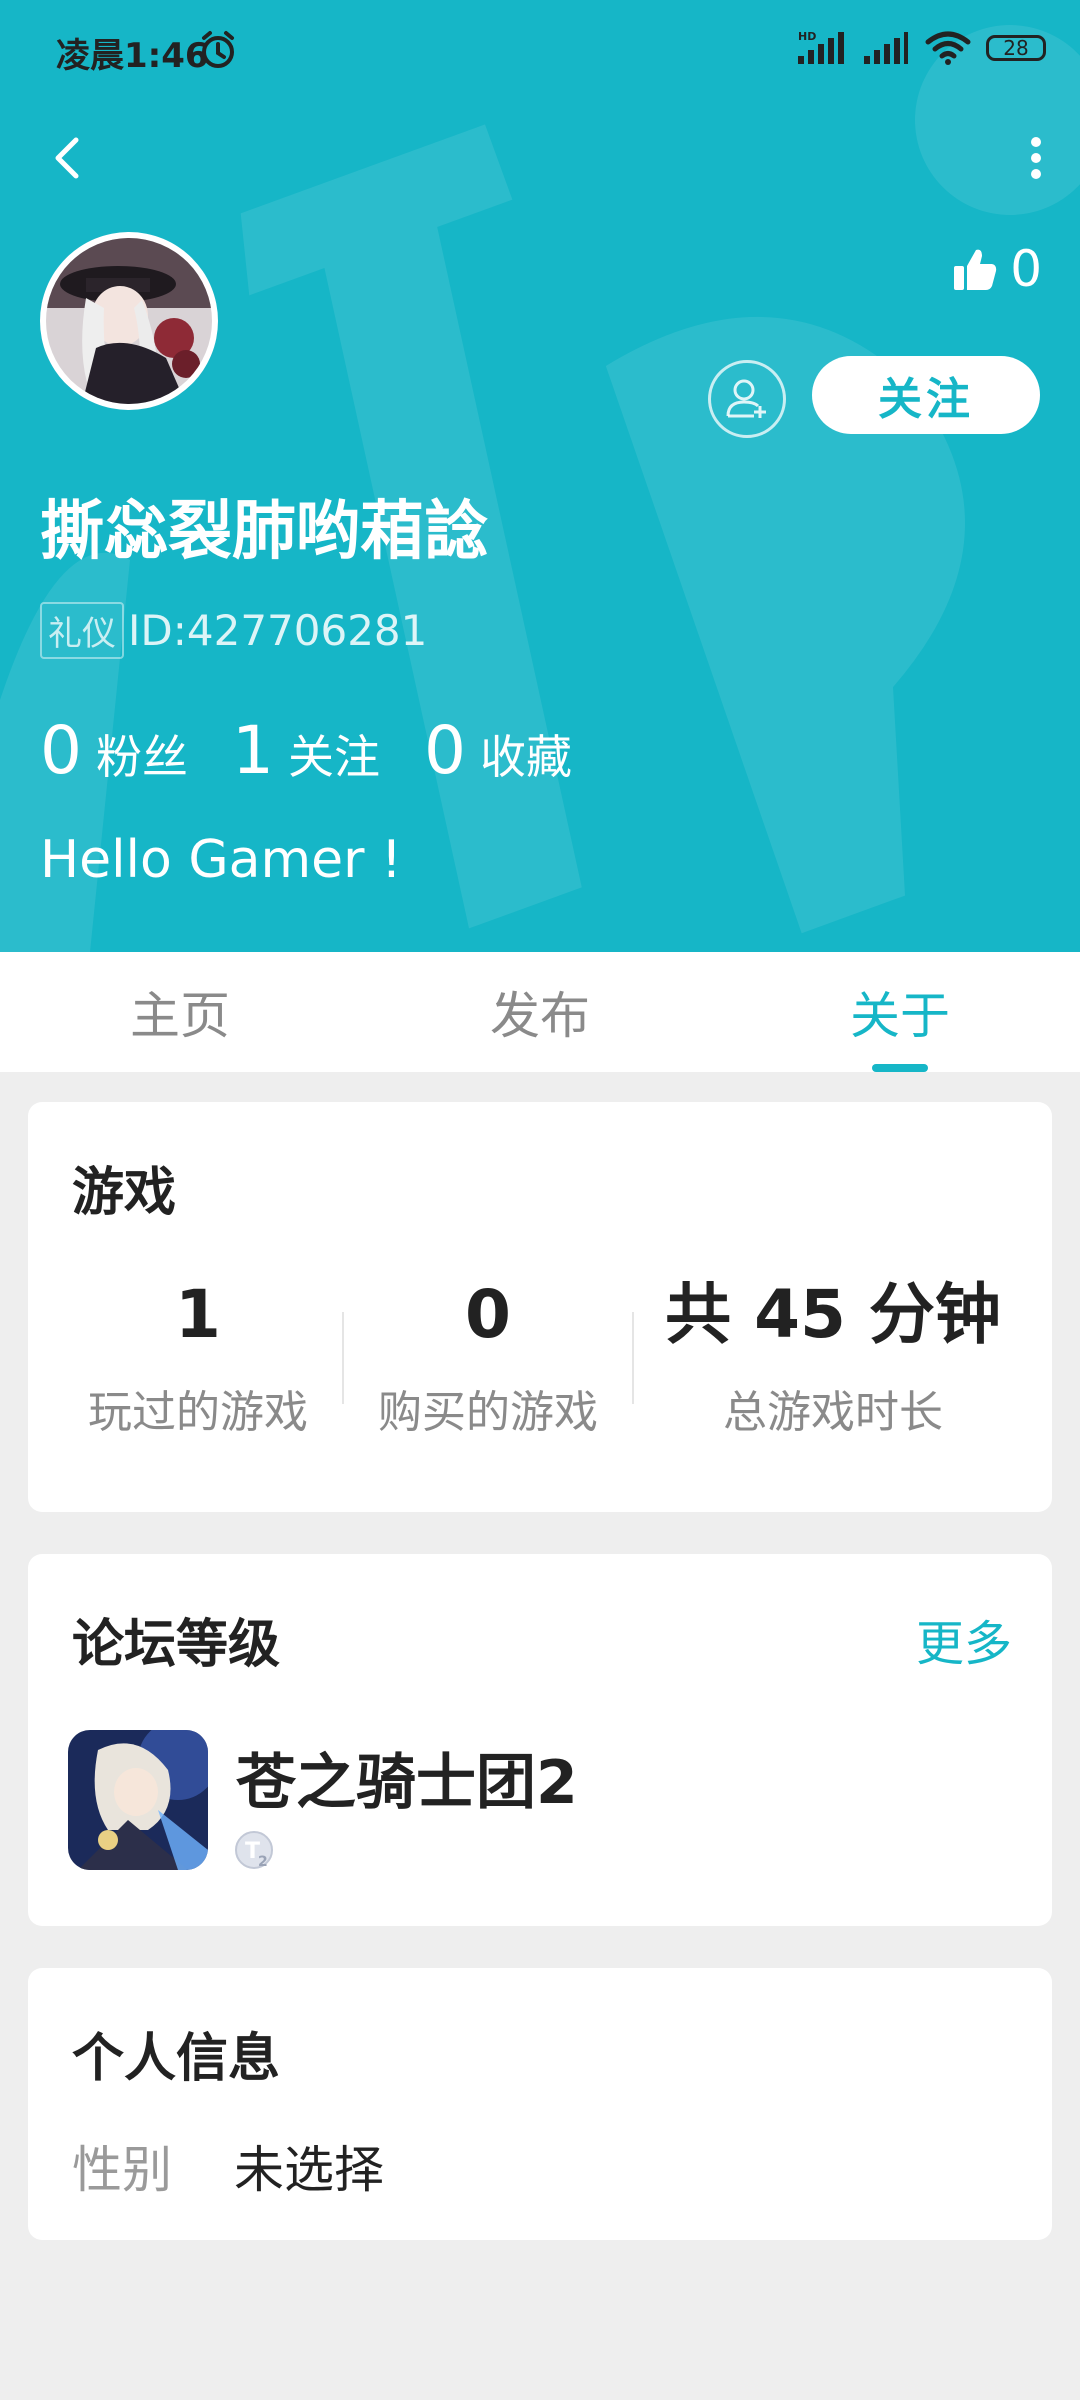 Image resolution: width=1080 pixels, height=2400 pixels. What do you see at coordinates (407, 1777) in the screenshot?
I see `game-name: 苍之骑士团2` at bounding box center [407, 1777].